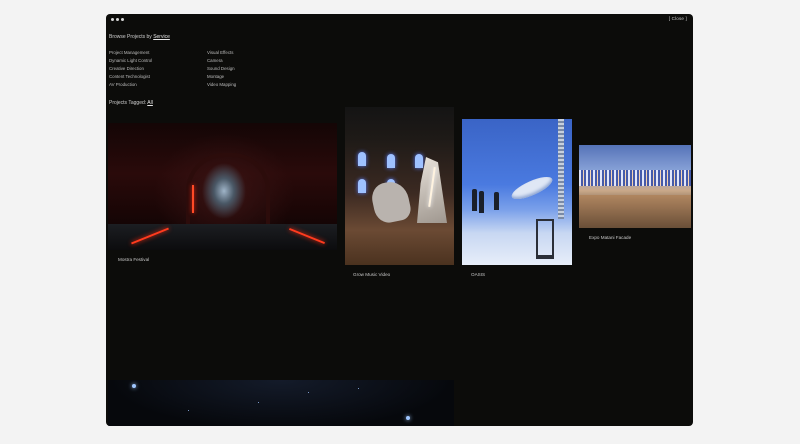 This screenshot has height=444, width=800. What do you see at coordinates (221, 53) in the screenshot?
I see `service-item: Visual Effects` at bounding box center [221, 53].